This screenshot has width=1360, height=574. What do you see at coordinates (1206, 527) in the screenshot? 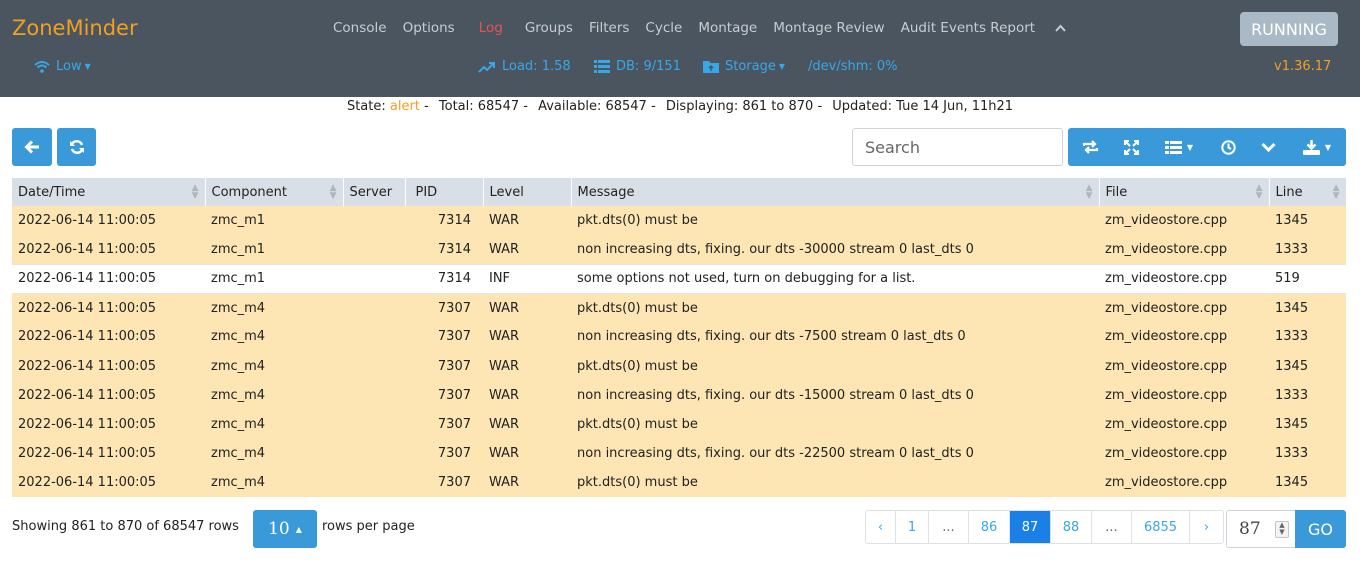
I see `page-next: ›` at bounding box center [1206, 527].